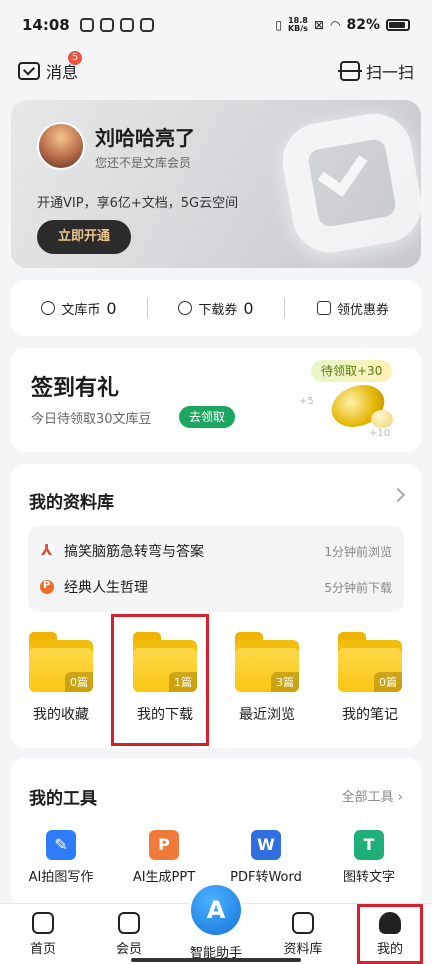 Image resolution: width=432 pixels, height=964 pixels. I want to click on recent-item: 经典人生哲理 5分钟前下载, so click(216, 587).